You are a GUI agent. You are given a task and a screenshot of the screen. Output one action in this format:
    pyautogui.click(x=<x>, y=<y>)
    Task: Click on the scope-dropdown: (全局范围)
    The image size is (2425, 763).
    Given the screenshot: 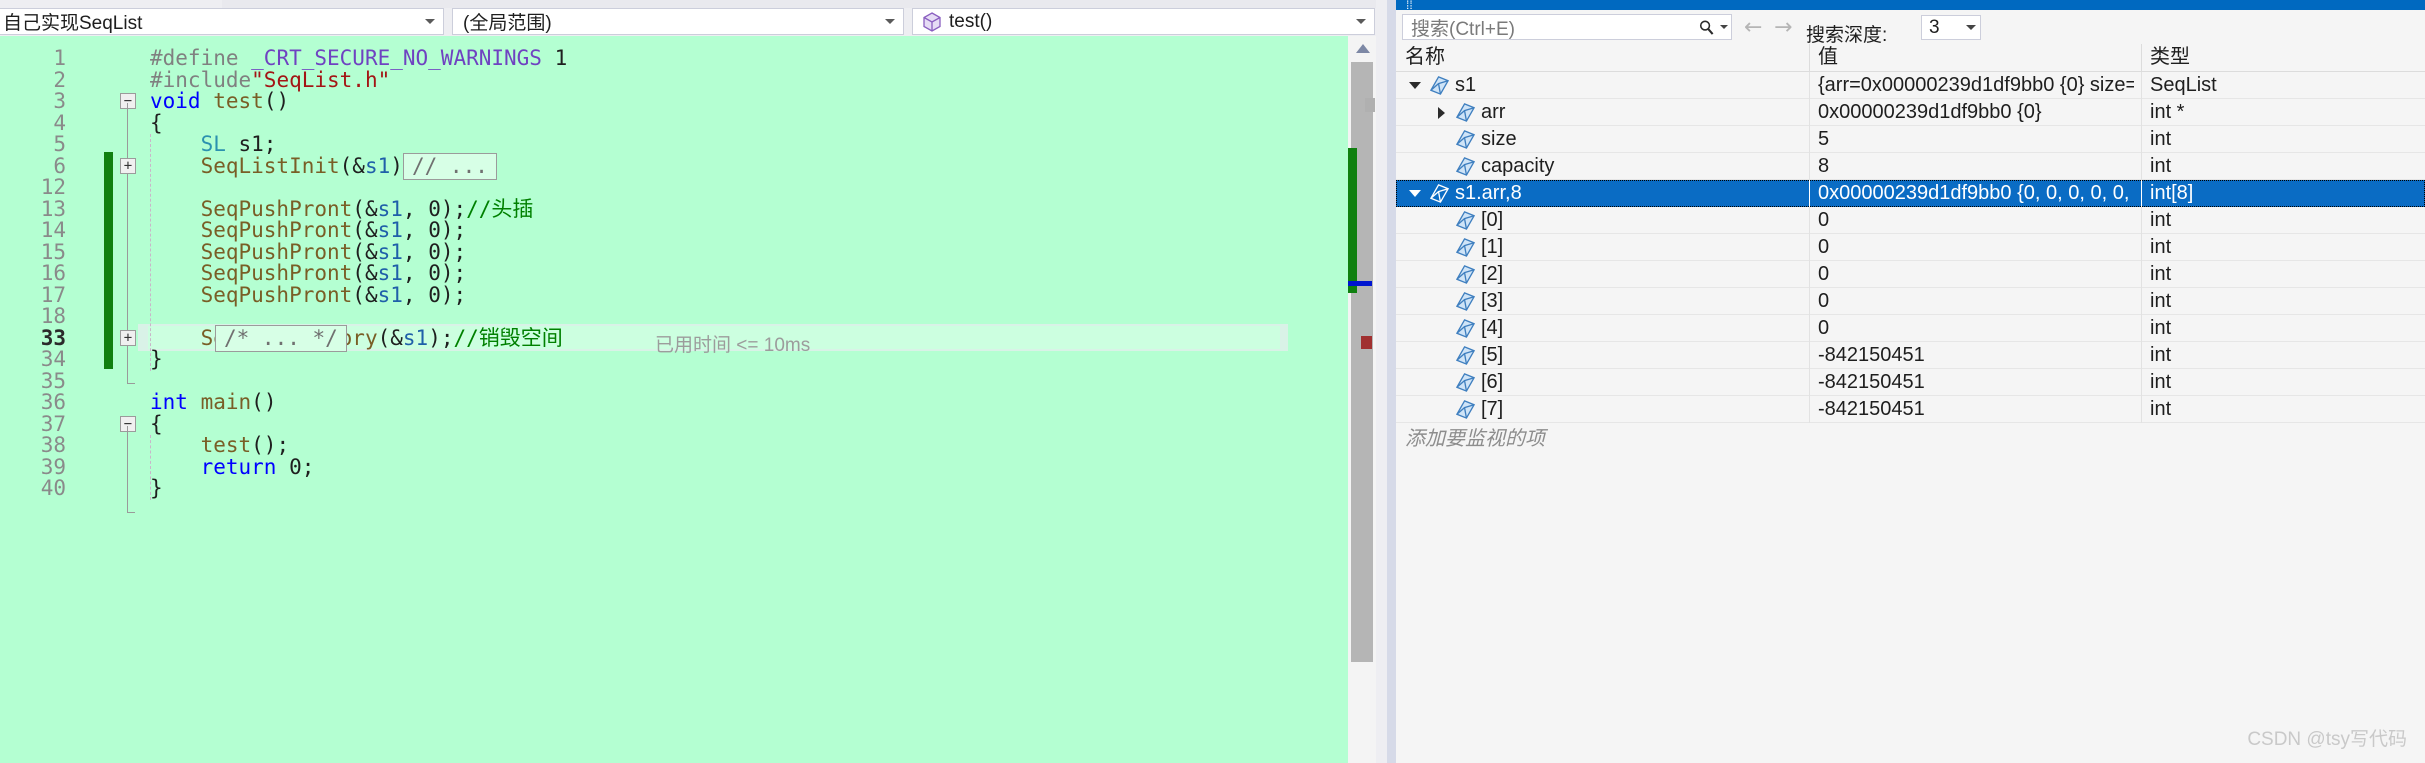 What is the action you would take?
    pyautogui.click(x=678, y=21)
    